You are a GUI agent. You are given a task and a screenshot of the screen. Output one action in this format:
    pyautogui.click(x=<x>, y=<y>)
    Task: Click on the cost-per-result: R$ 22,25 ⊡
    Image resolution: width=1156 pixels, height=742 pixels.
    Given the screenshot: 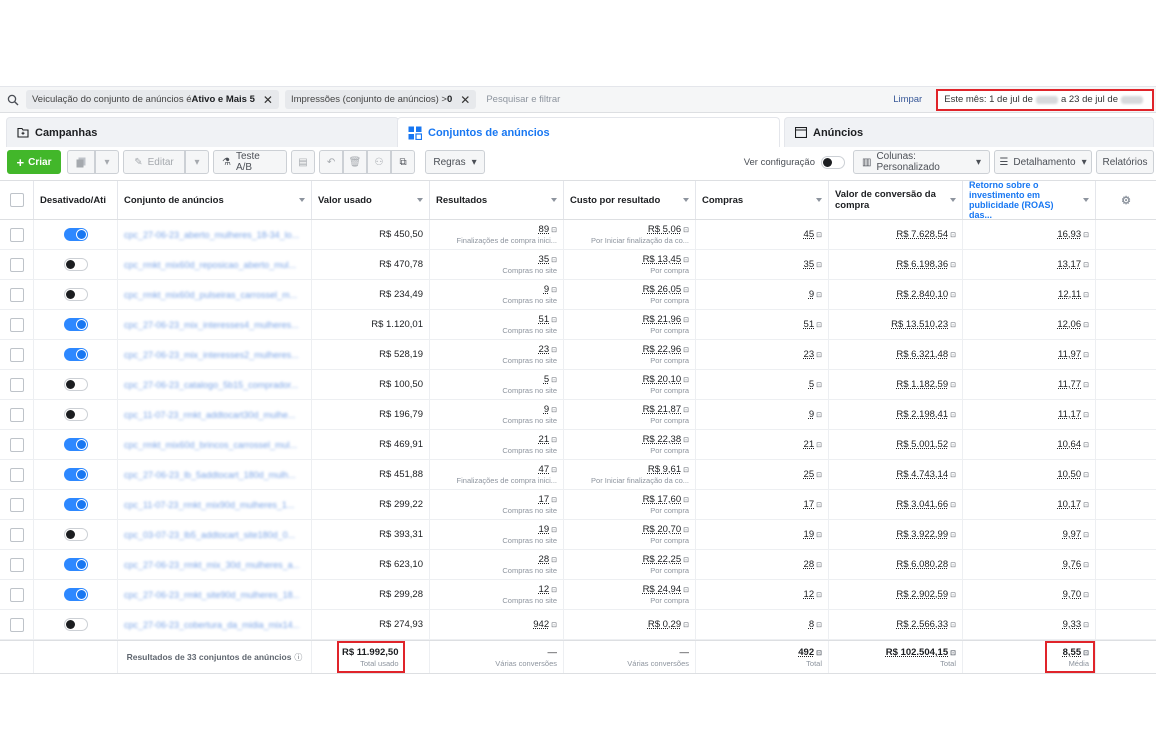 What is the action you would take?
    pyautogui.click(x=666, y=559)
    